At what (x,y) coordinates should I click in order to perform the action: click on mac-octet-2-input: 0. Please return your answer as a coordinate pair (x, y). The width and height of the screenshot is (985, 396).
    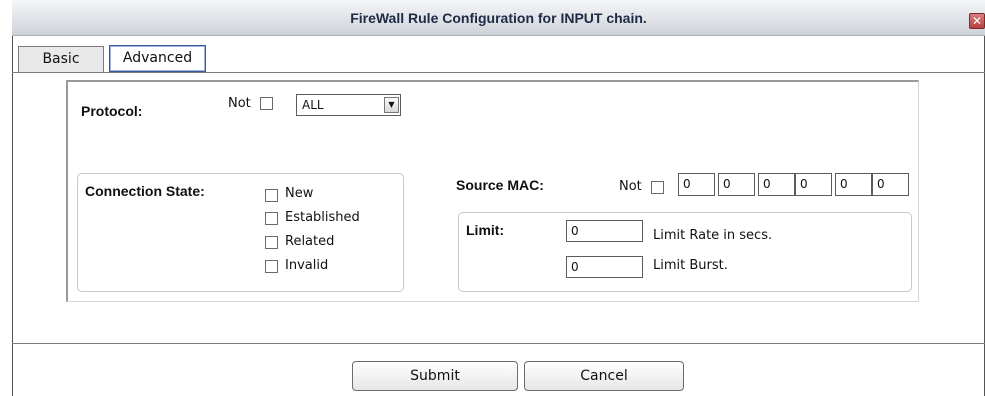
    Looking at the image, I should click on (736, 184).